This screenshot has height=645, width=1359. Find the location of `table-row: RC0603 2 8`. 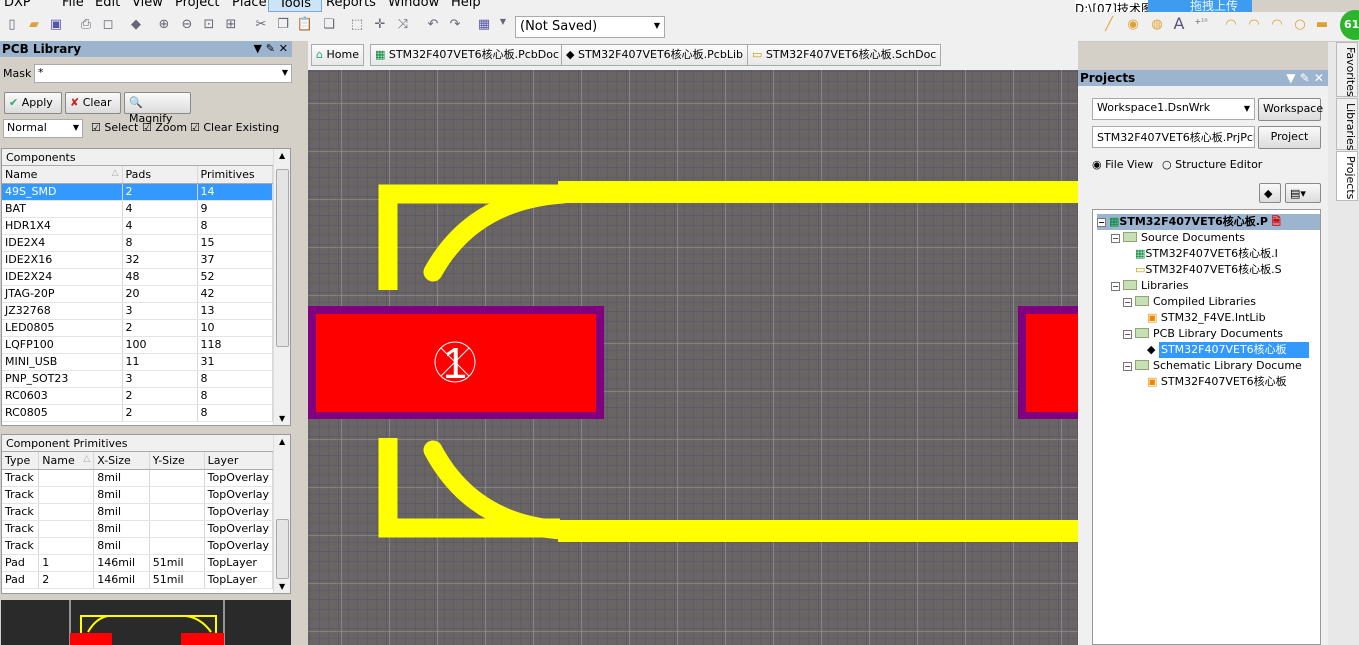

table-row: RC0603 2 8 is located at coordinates (137, 396).